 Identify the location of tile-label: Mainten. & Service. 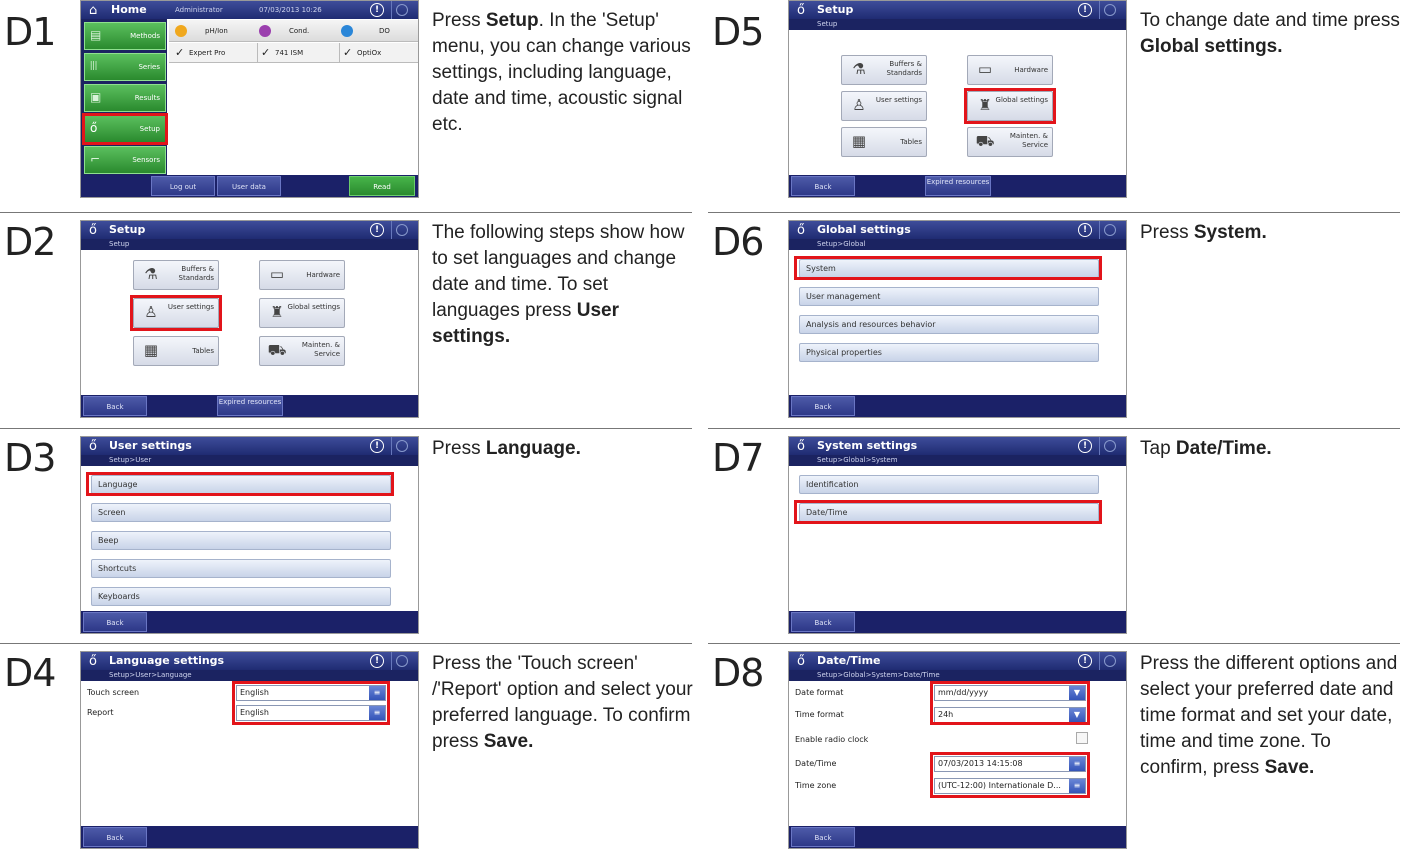
(320, 349).